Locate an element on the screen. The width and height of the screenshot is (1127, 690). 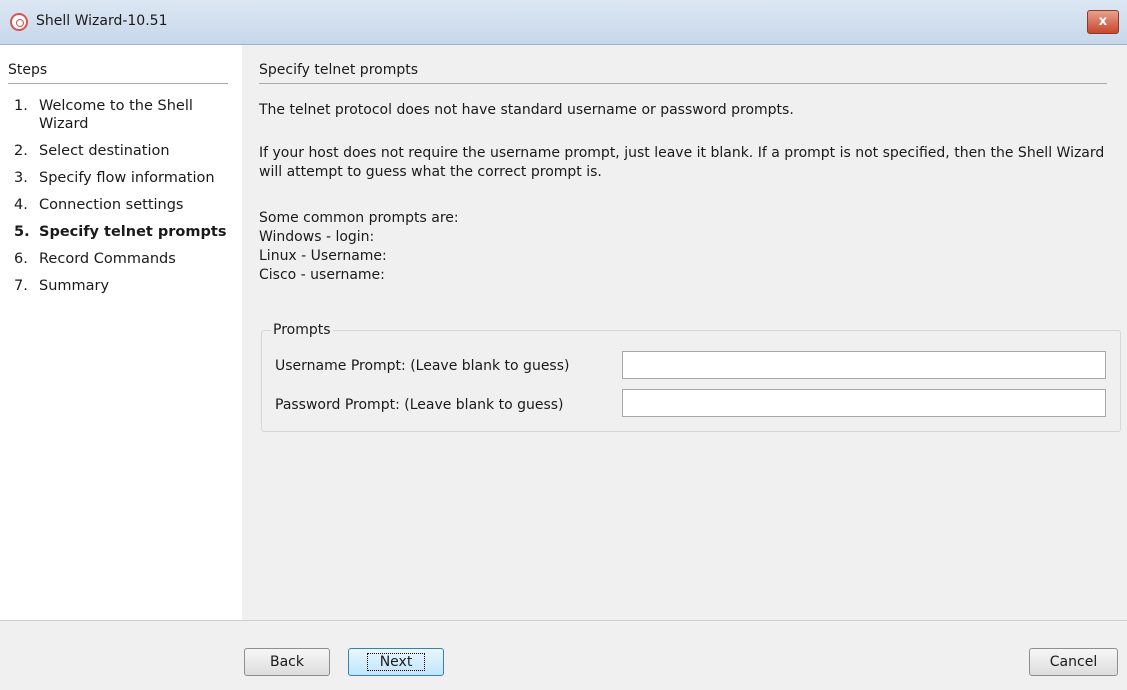
title-bar: Shell Wizard-10.51 x is located at coordinates (563, 22).